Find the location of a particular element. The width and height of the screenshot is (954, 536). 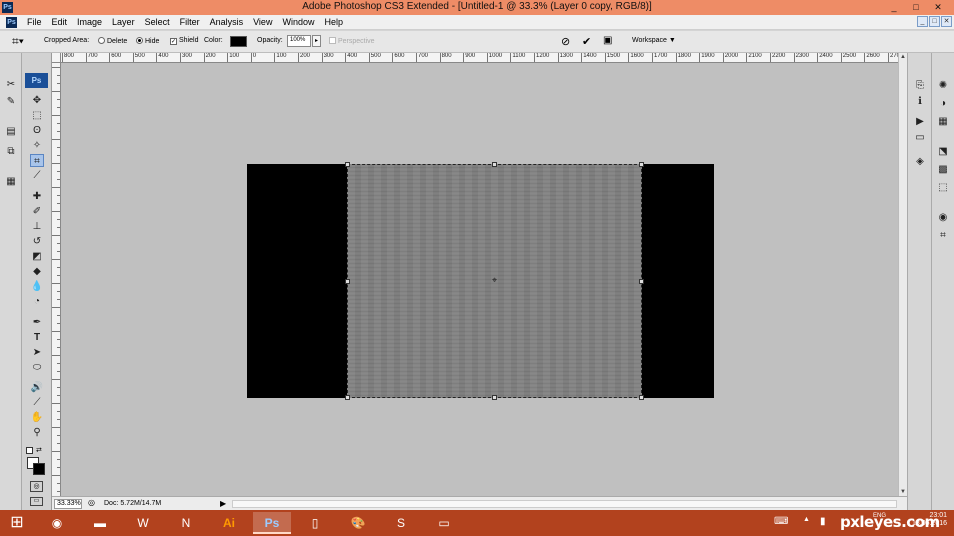

menu-select: Select is located at coordinates (157, 22).